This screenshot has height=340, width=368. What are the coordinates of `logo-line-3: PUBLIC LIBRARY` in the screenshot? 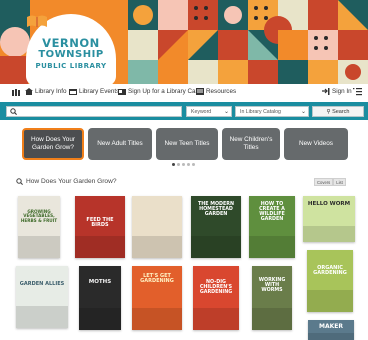 It's located at (71, 66).